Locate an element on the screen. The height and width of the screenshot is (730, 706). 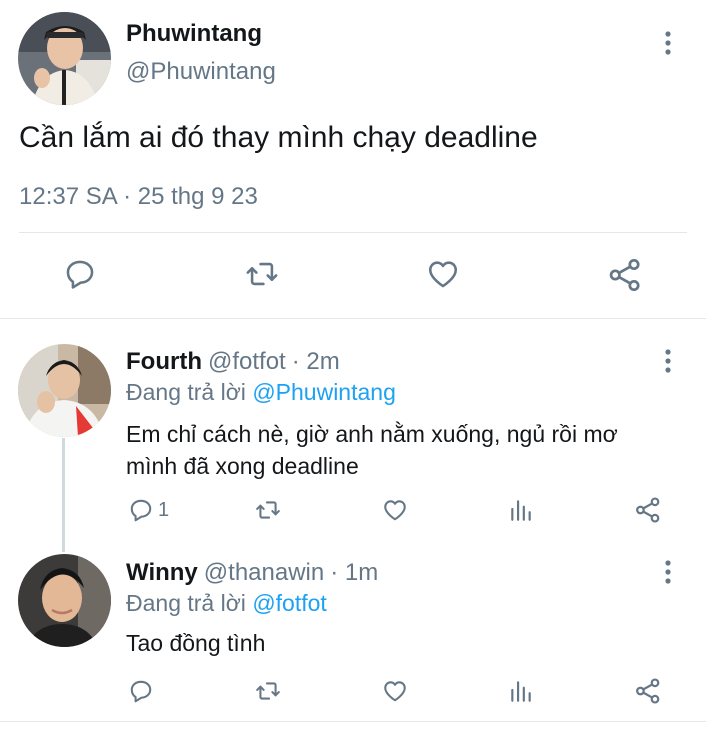
author-name: Phuwintang is located at coordinates (194, 34).